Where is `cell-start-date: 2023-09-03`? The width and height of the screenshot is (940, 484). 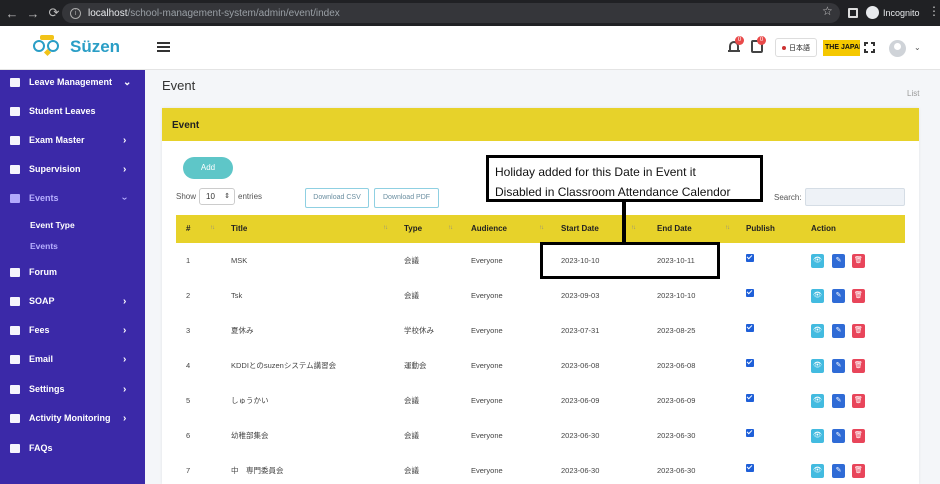
cell-start-date: 2023-09-03 is located at coordinates (580, 295).